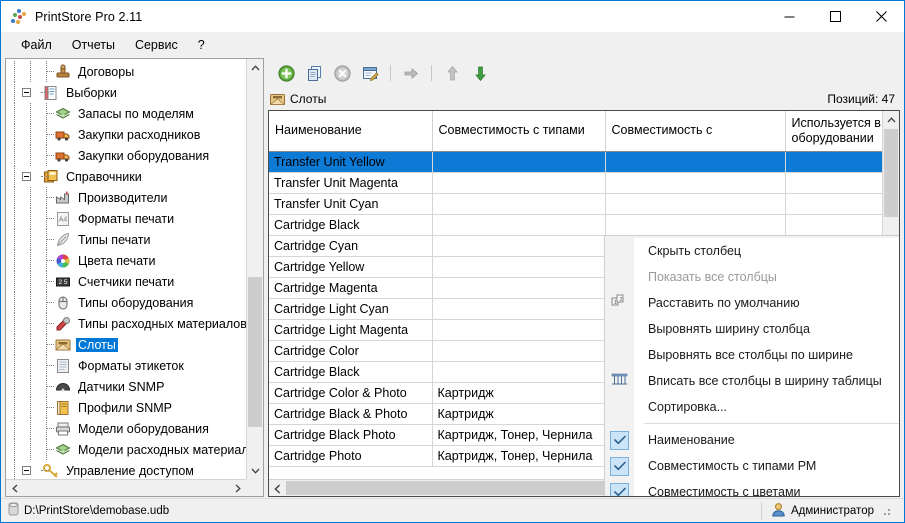  Describe the element at coordinates (752, 381) in the screenshot. I see `context-menu-item-5: Вписать все столбцы в ширину таблицы` at that location.